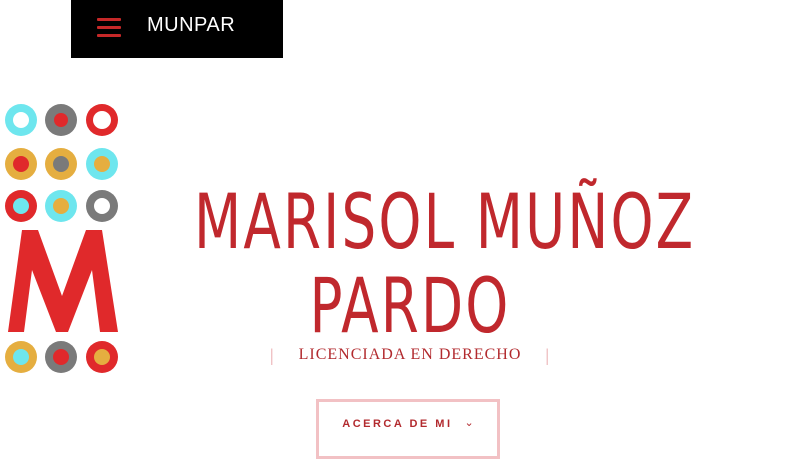 The height and width of the screenshot is (459, 812). I want to click on subtitle: | LICENCIADA EN DERECHO |, so click(410, 355).